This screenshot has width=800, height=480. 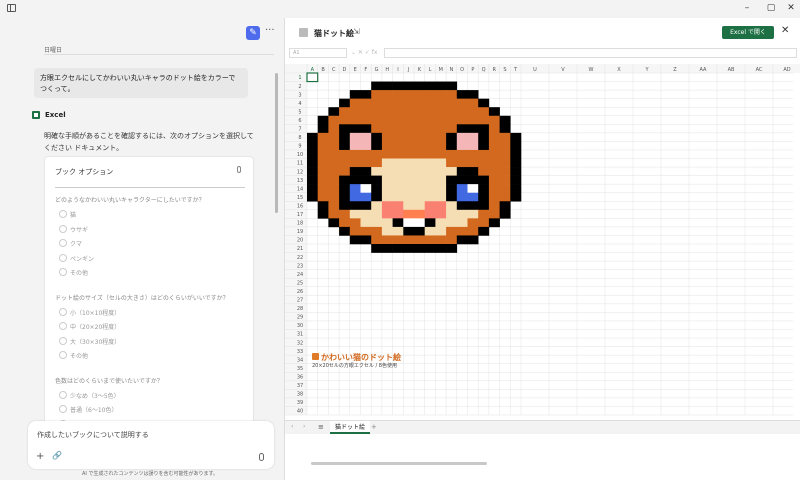 I want to click on row-header-40: 40, so click(x=300, y=412).